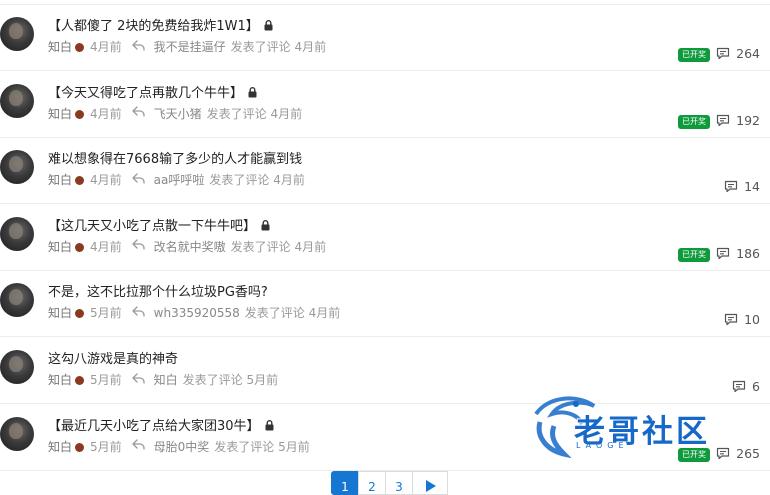  What do you see at coordinates (738, 120) in the screenshot?
I see `comment-count: 192` at bounding box center [738, 120].